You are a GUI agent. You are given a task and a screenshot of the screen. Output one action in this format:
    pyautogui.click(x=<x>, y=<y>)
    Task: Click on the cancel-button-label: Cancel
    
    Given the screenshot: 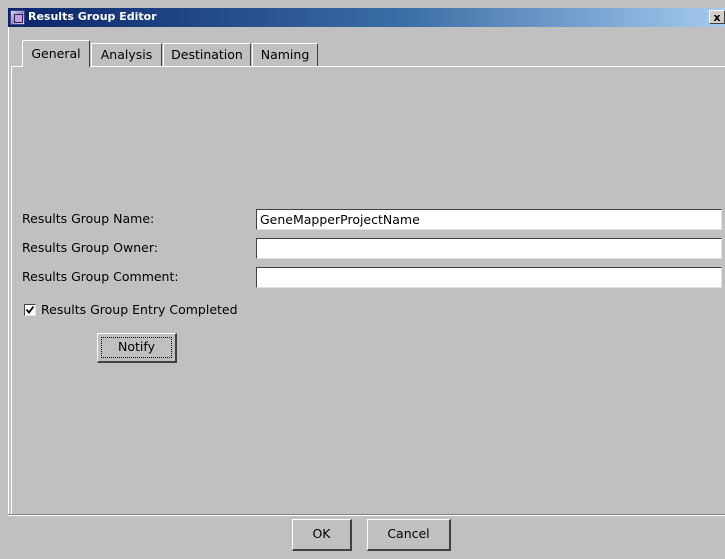 What is the action you would take?
    pyautogui.click(x=408, y=533)
    